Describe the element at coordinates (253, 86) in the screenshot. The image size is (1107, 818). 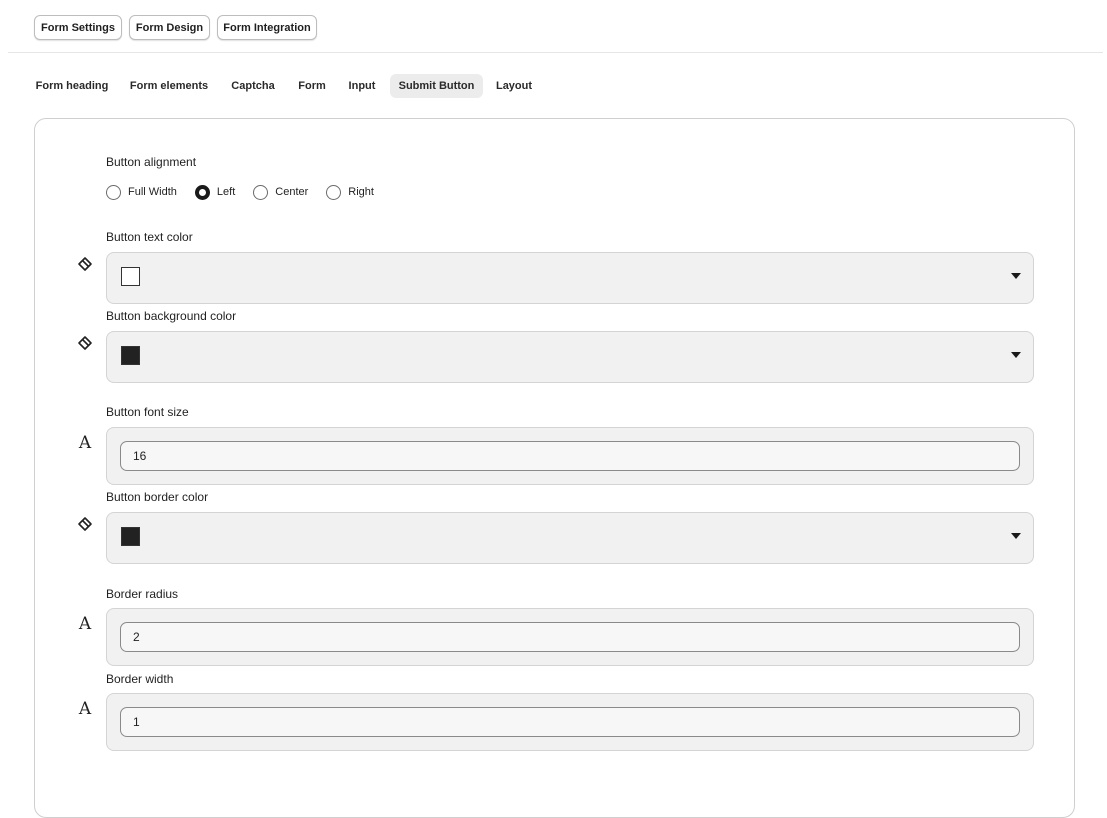
I see `tab-captcha: Captcha` at that location.